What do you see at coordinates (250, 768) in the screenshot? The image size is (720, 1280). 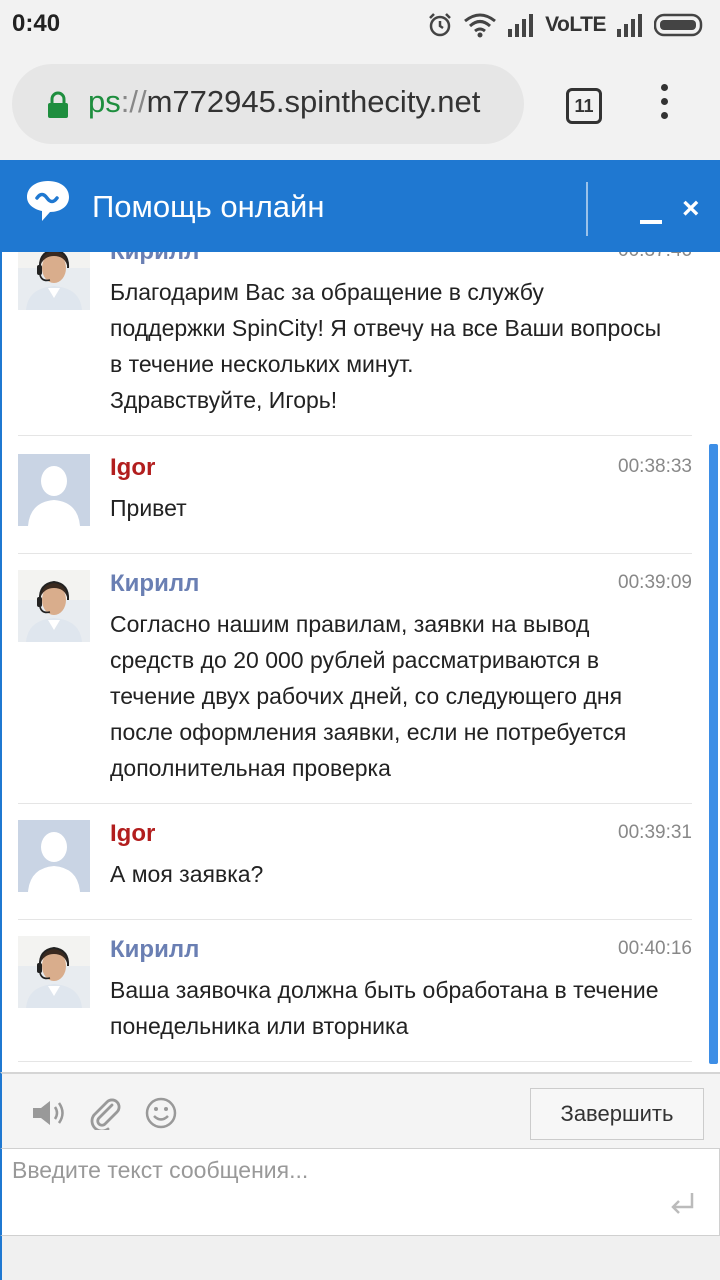 I see `message-line: дополнительная проверка` at bounding box center [250, 768].